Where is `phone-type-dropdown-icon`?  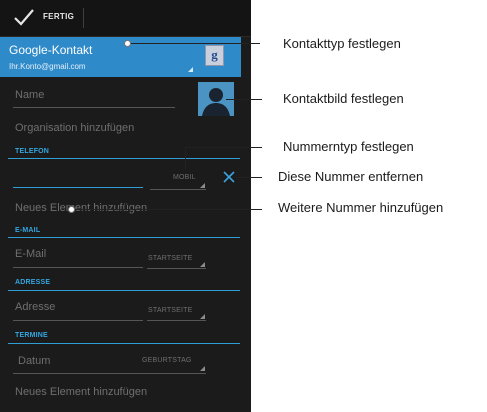 phone-type-dropdown-icon is located at coordinates (202, 185).